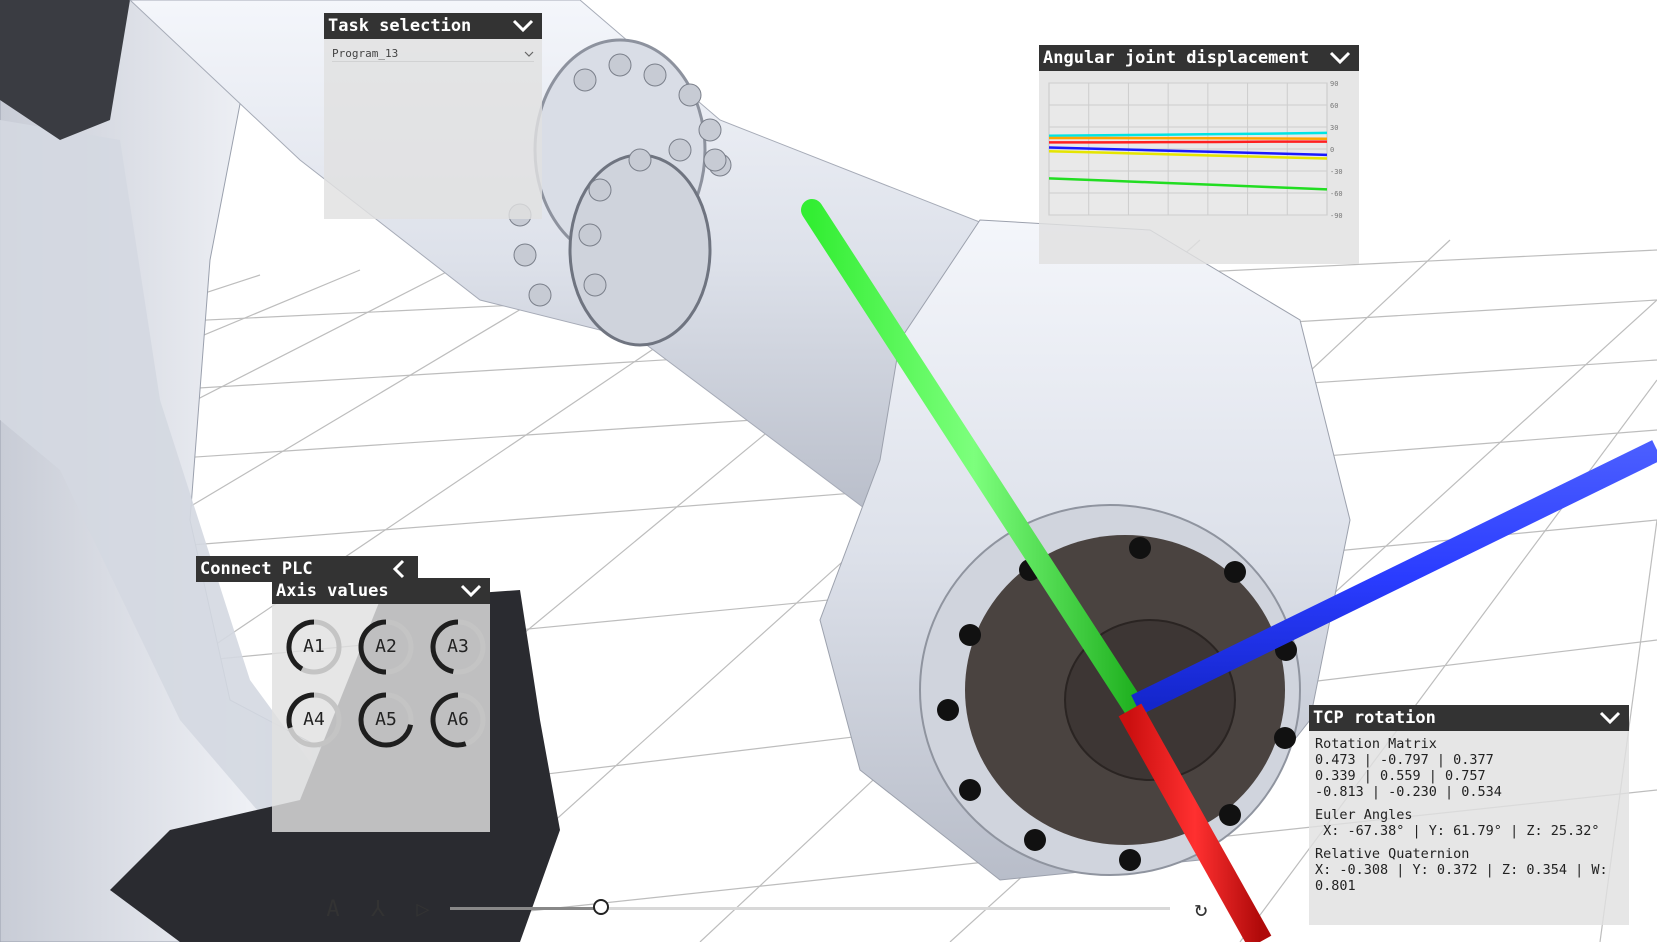 This screenshot has width=1657, height=942. I want to click on quaternion-label: Relative Quaternion, so click(1392, 854).